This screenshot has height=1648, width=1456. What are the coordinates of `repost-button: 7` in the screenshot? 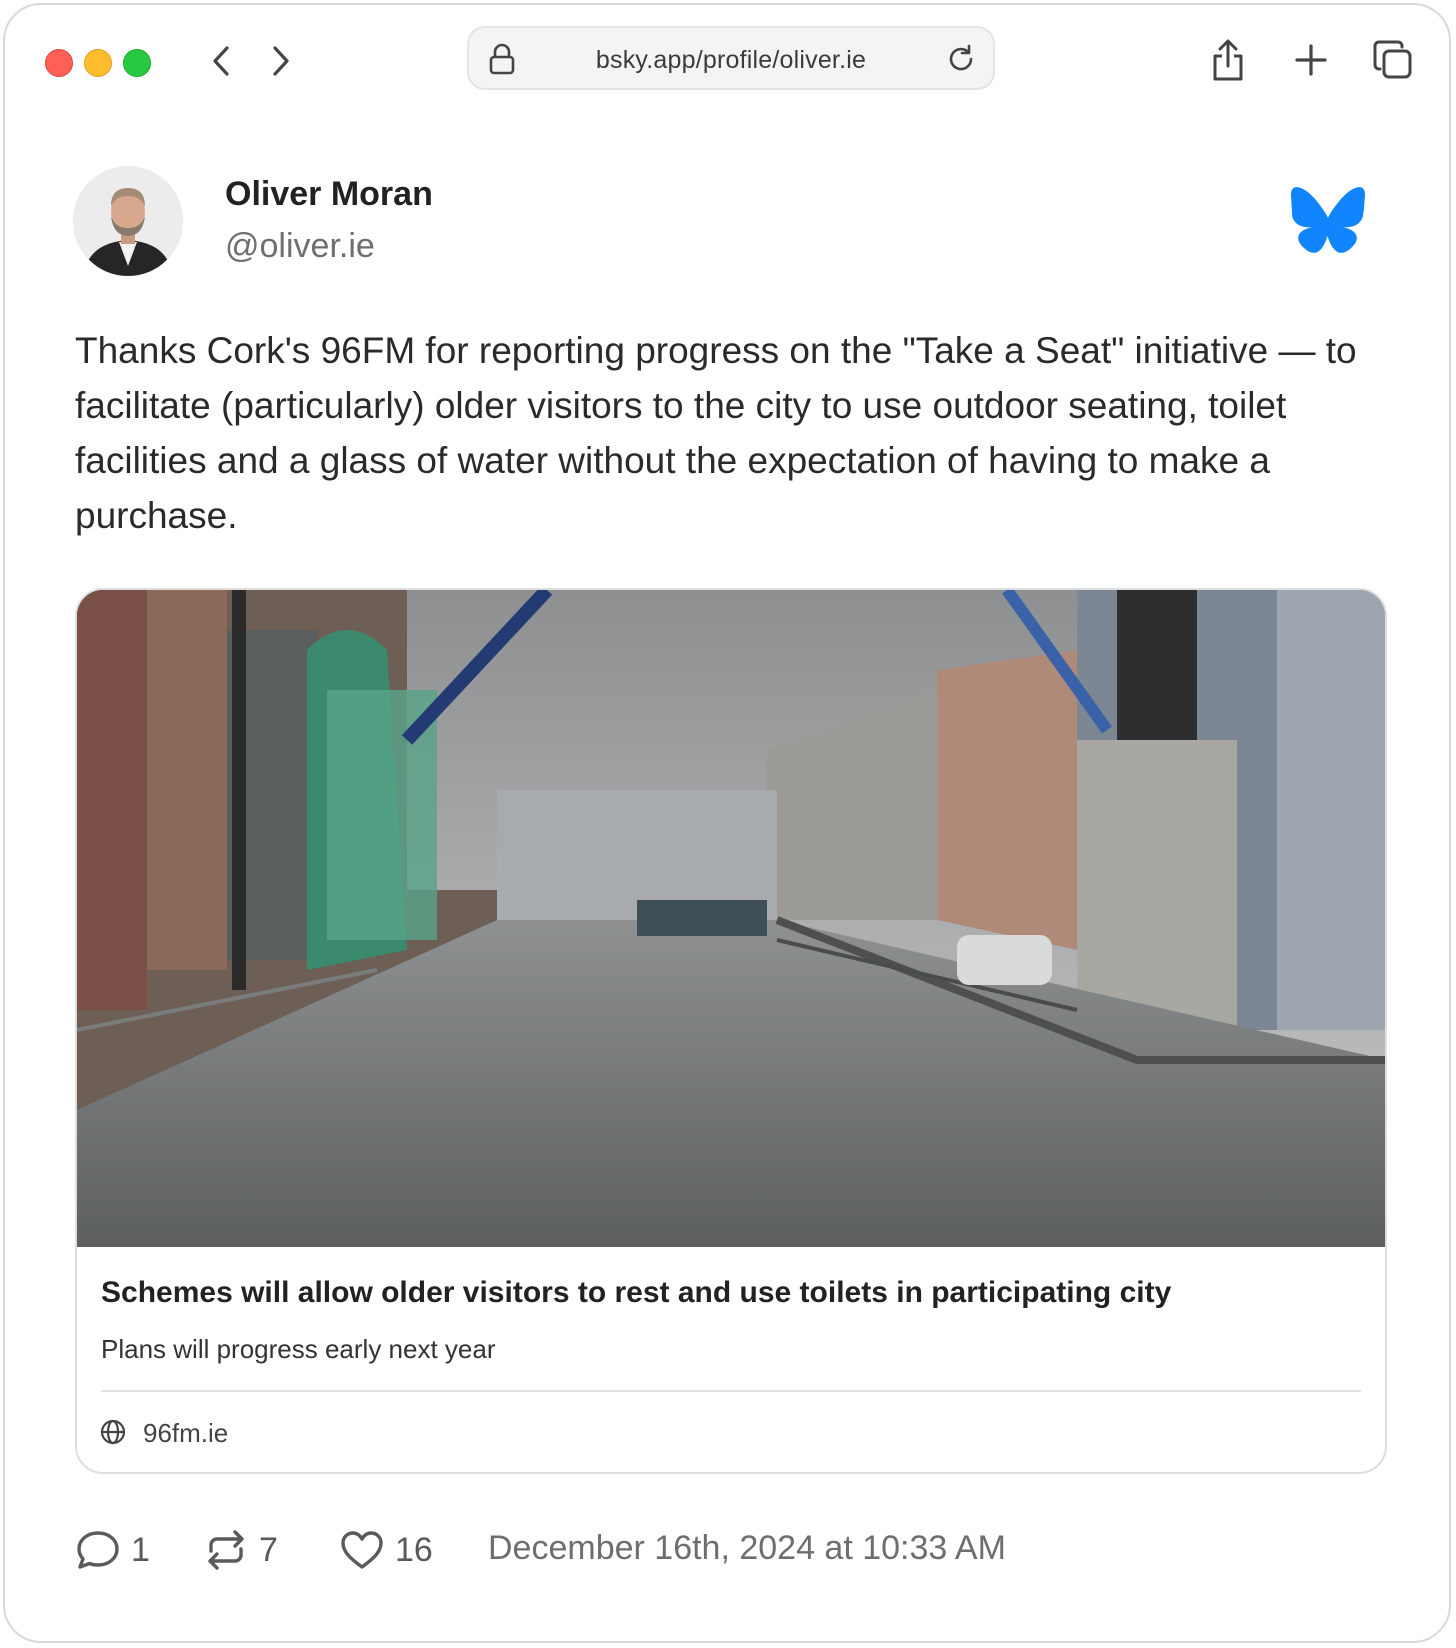 It's located at (240, 1550).